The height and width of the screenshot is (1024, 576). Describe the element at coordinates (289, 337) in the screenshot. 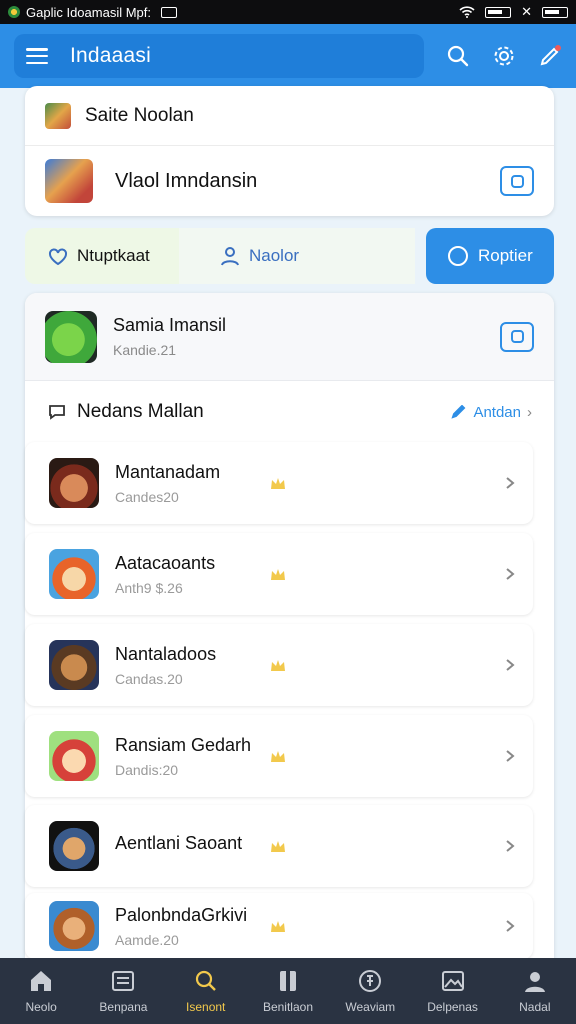

I see `featured-item: Samia Imansil Kandie.21` at that location.